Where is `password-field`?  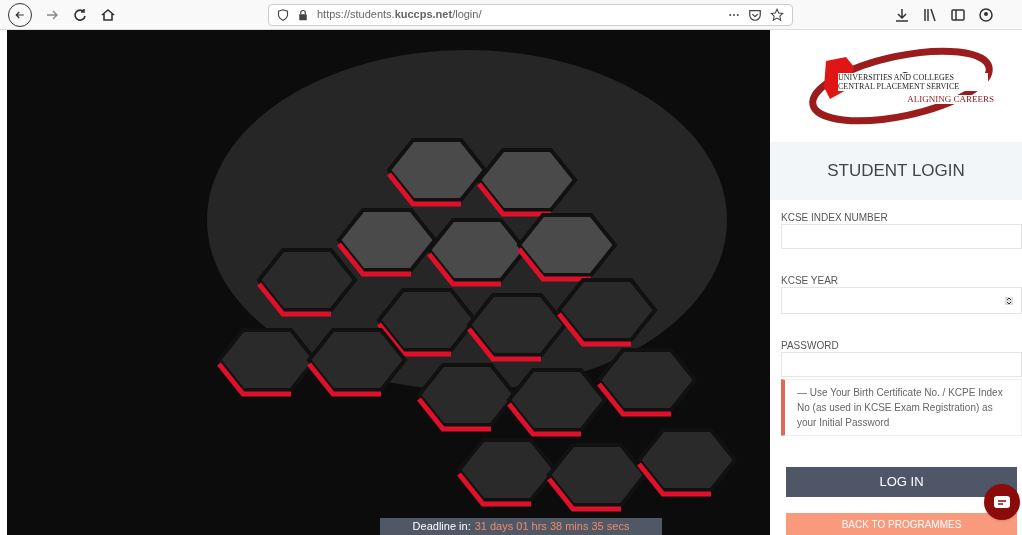
password-field is located at coordinates (901, 364).